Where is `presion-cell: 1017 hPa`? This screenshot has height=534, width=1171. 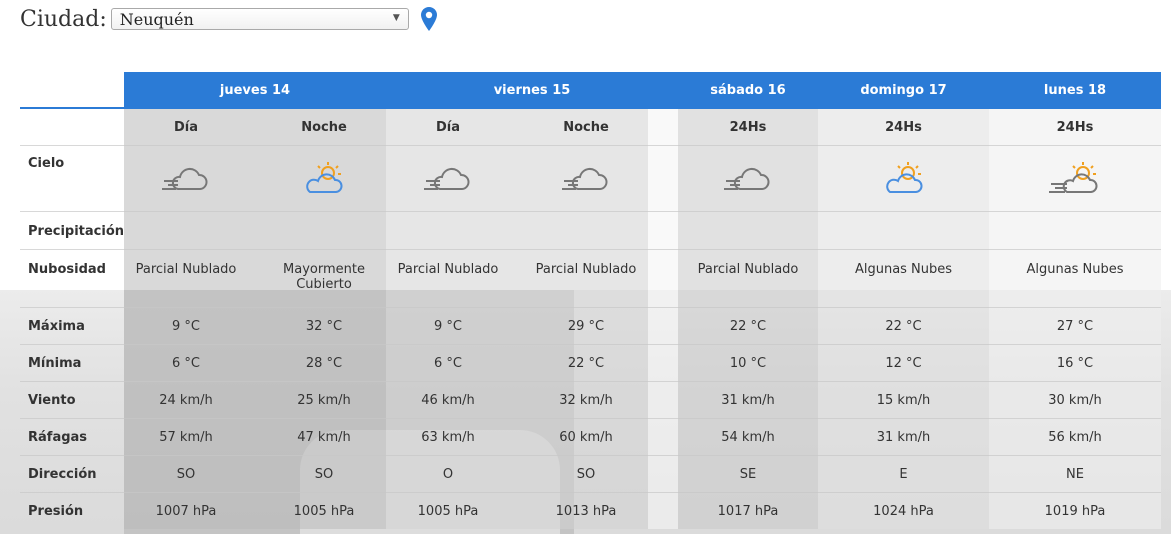 presion-cell: 1017 hPa is located at coordinates (748, 511).